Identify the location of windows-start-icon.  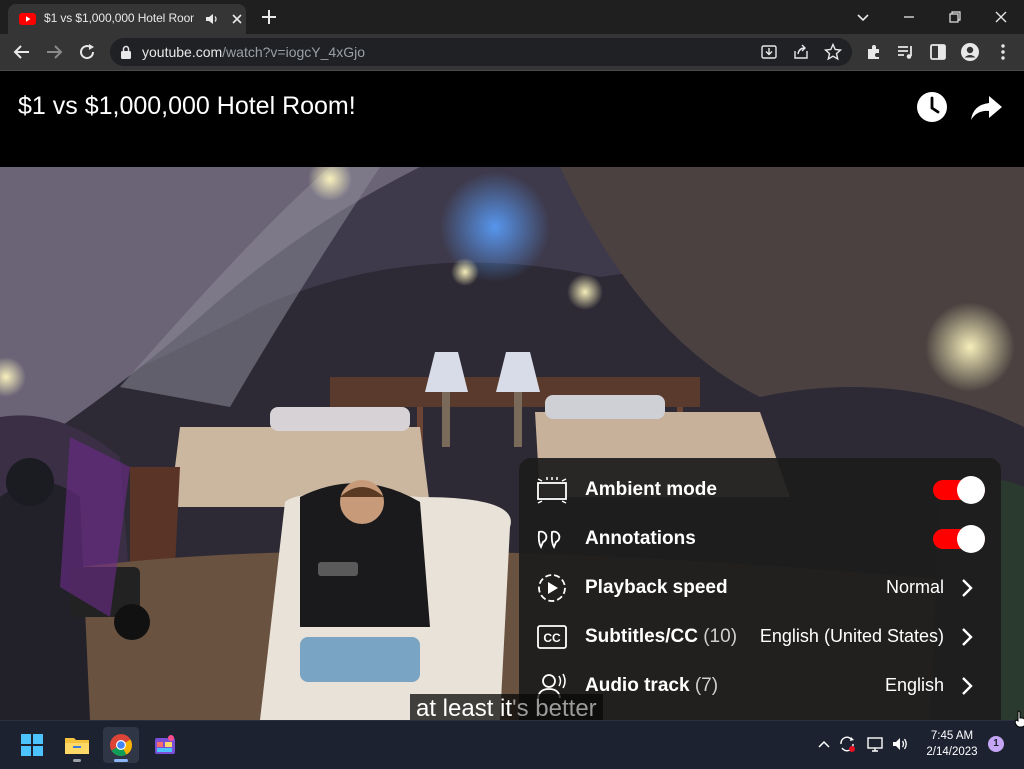
(32, 745).